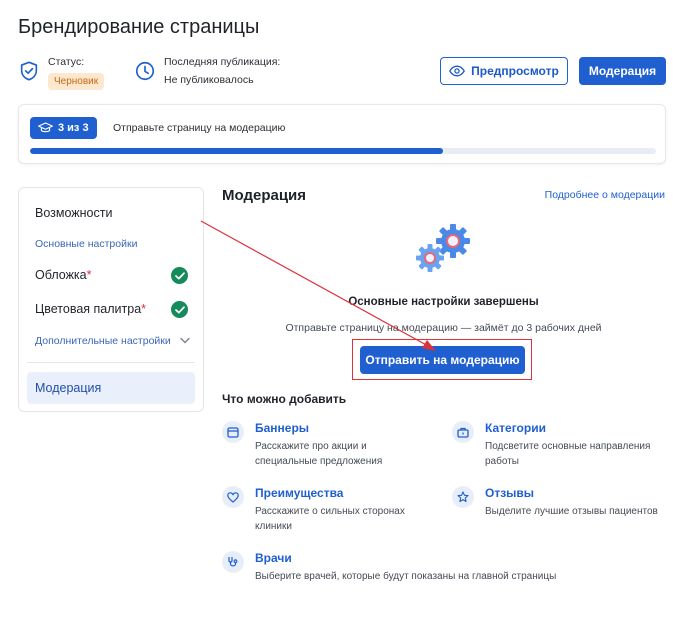  I want to click on moderation-button: Модерация, so click(622, 71).